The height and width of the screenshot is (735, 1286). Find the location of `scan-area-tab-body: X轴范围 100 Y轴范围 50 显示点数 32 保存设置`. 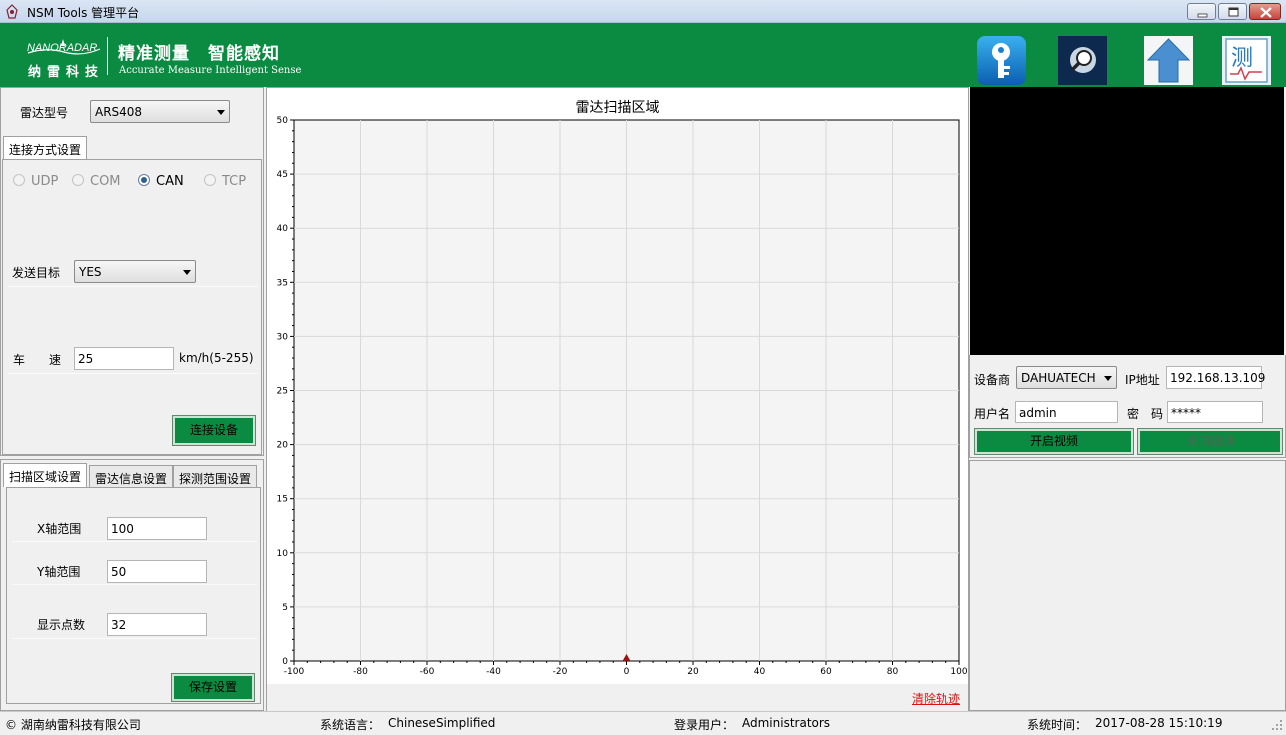

scan-area-tab-body: X轴范围 100 Y轴范围 50 显示点数 32 保存设置 is located at coordinates (133, 595).